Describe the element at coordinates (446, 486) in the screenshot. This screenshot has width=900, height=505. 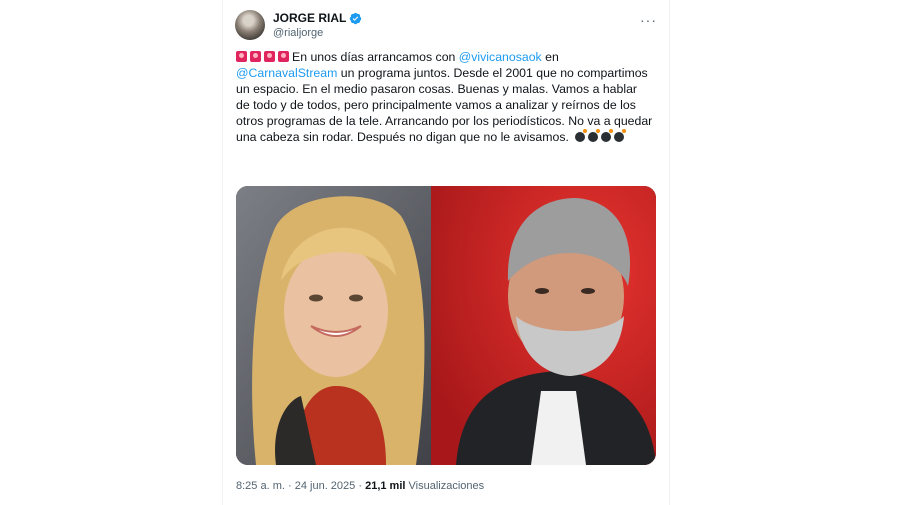
I see `views-label: Visualizaciones` at that location.